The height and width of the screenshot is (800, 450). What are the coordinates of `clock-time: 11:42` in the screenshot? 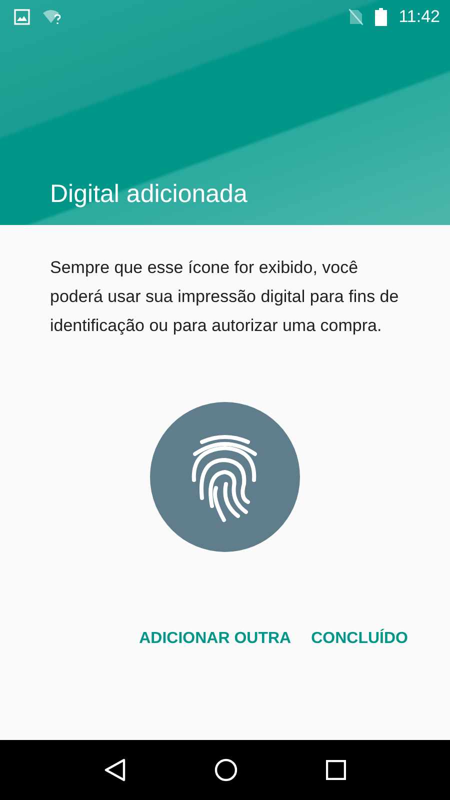 It's located at (419, 17).